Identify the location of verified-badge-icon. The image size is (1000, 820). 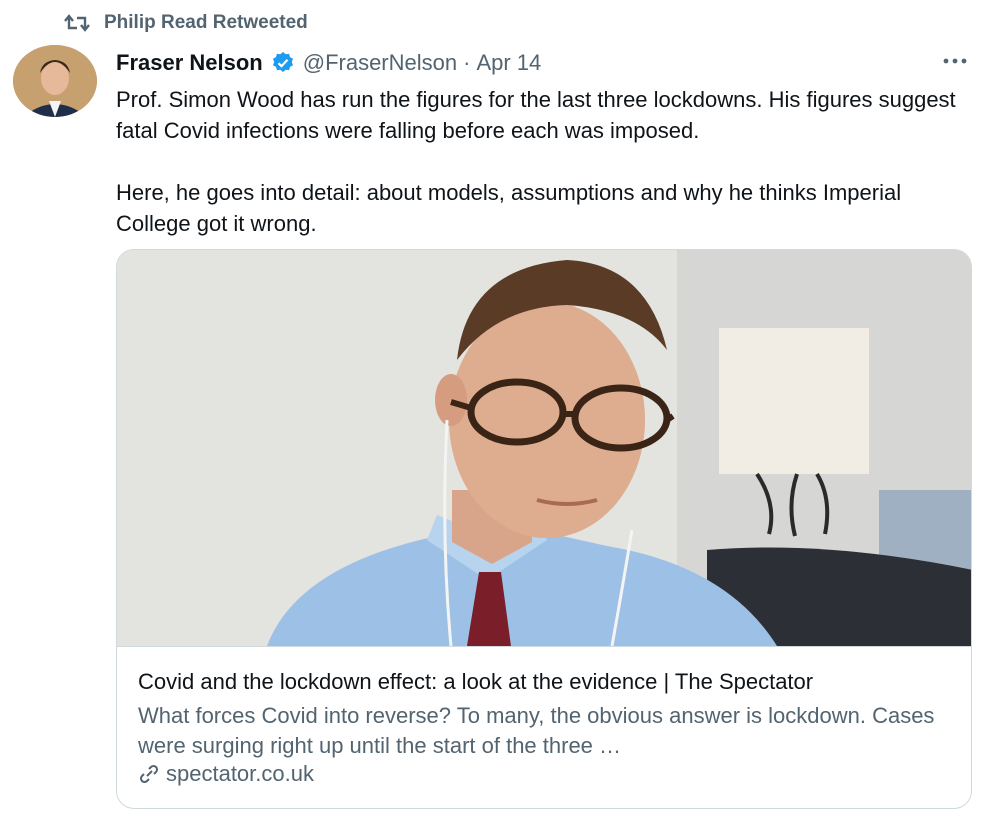
(283, 63).